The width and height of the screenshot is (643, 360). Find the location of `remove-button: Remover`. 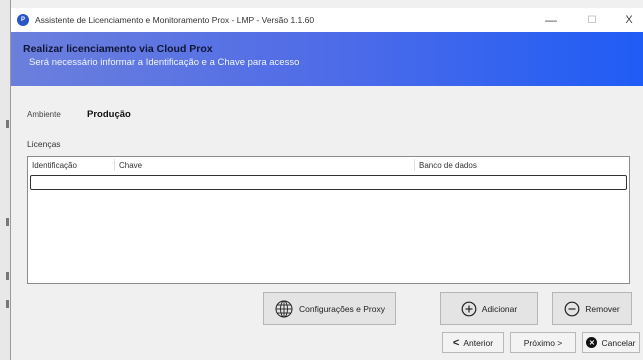

remove-button: Remover is located at coordinates (592, 308).